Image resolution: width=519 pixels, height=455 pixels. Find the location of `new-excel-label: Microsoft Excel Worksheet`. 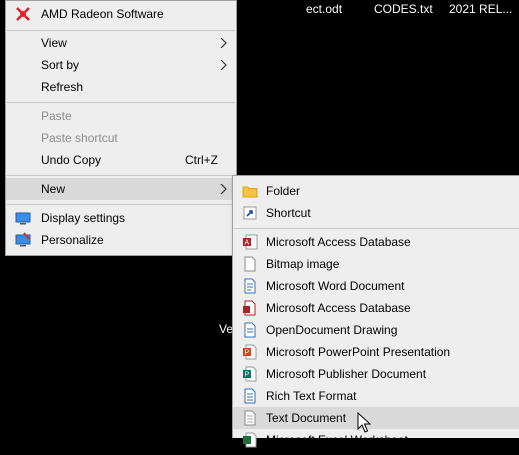

new-excel-label: Microsoft Excel Worksheet is located at coordinates (337, 440).